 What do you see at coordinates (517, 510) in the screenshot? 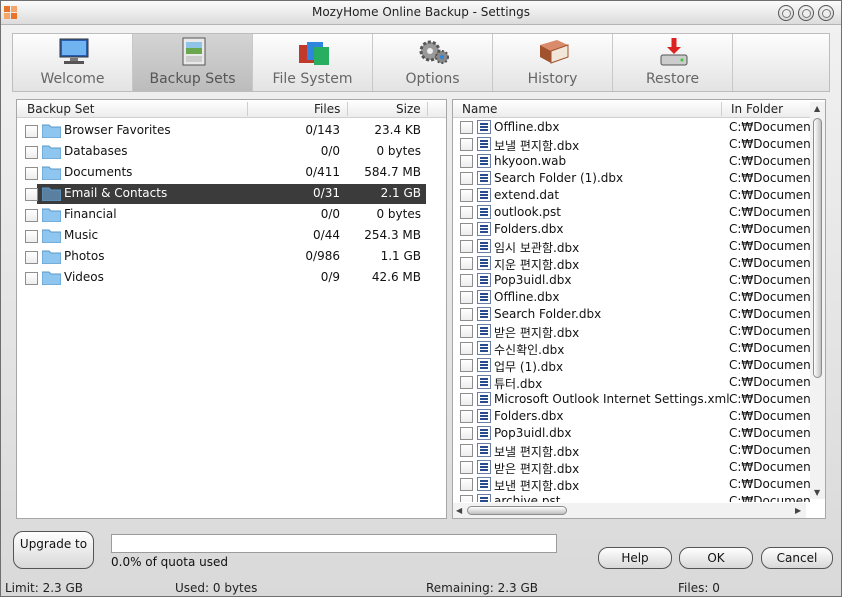
I see `horizontal-scroll-thumb` at bounding box center [517, 510].